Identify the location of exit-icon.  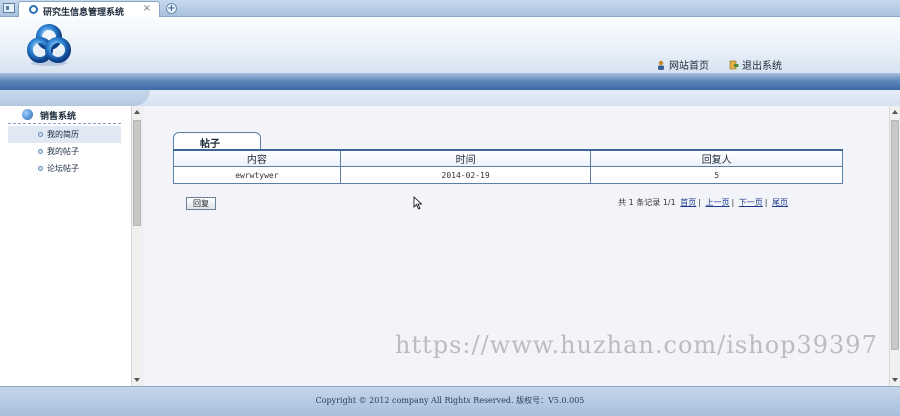
(734, 64).